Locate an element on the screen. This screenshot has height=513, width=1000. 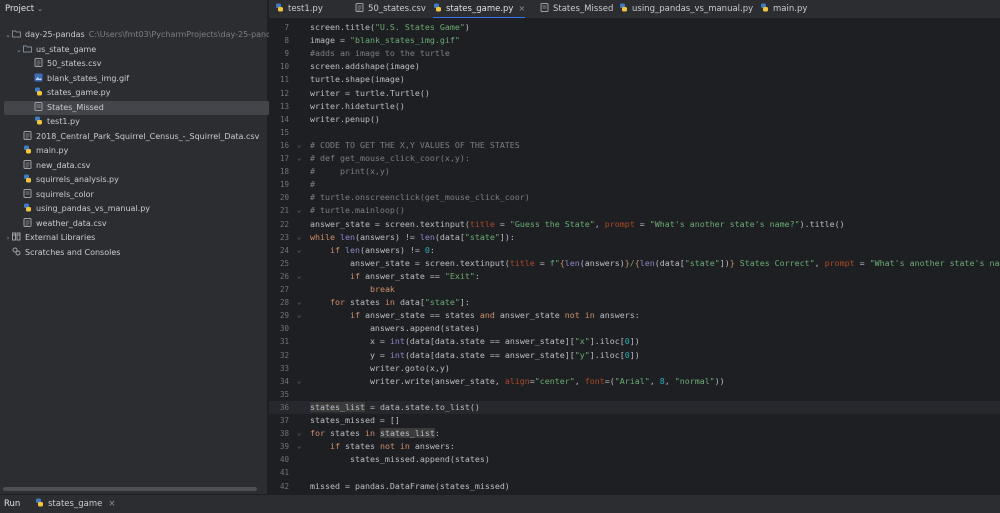
code-line: 7 screen.title("U.S. States Game") is located at coordinates (634, 27).